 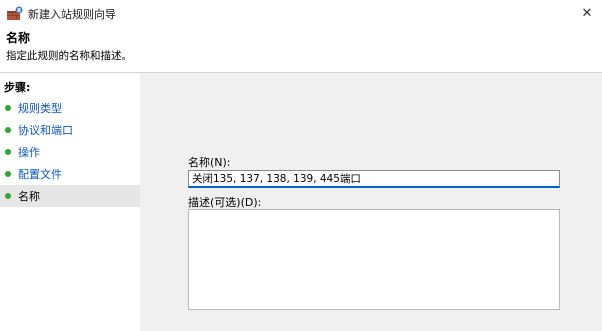 I want to click on step-label: 配置文件, so click(x=40, y=174).